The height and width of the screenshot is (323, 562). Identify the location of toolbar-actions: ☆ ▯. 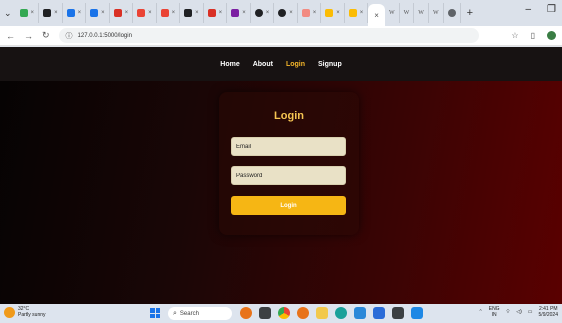
(533, 35).